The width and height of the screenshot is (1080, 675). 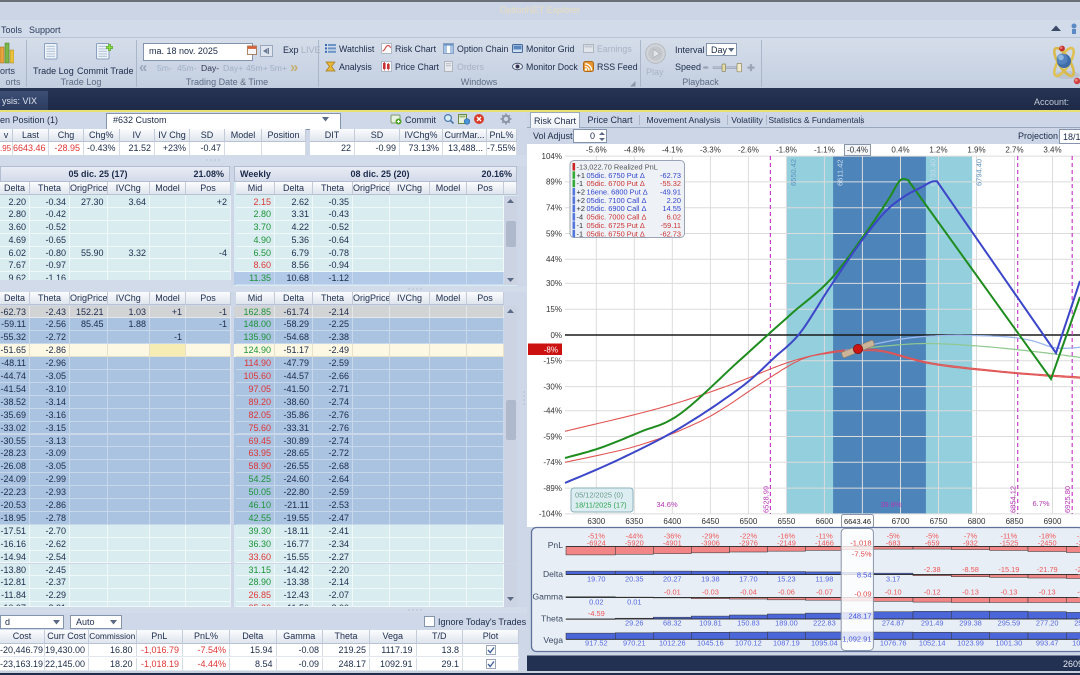 I want to click on svg-text: 6600, so click(x=825, y=521).